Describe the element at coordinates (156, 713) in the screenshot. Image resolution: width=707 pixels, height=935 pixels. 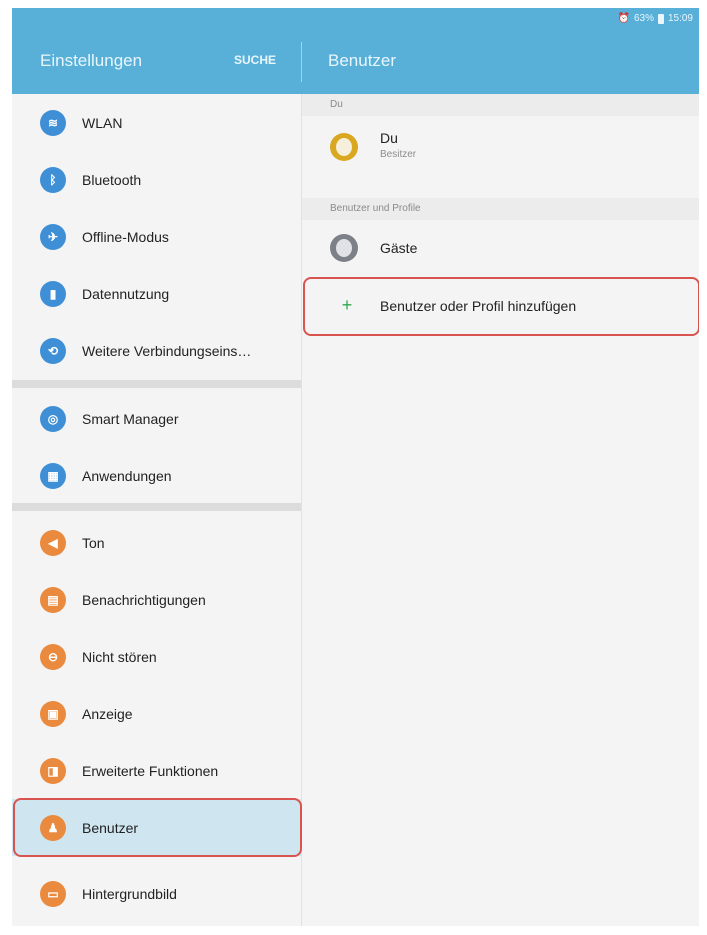
I see `sidebar-item-display: ▣ Anzeige` at that location.